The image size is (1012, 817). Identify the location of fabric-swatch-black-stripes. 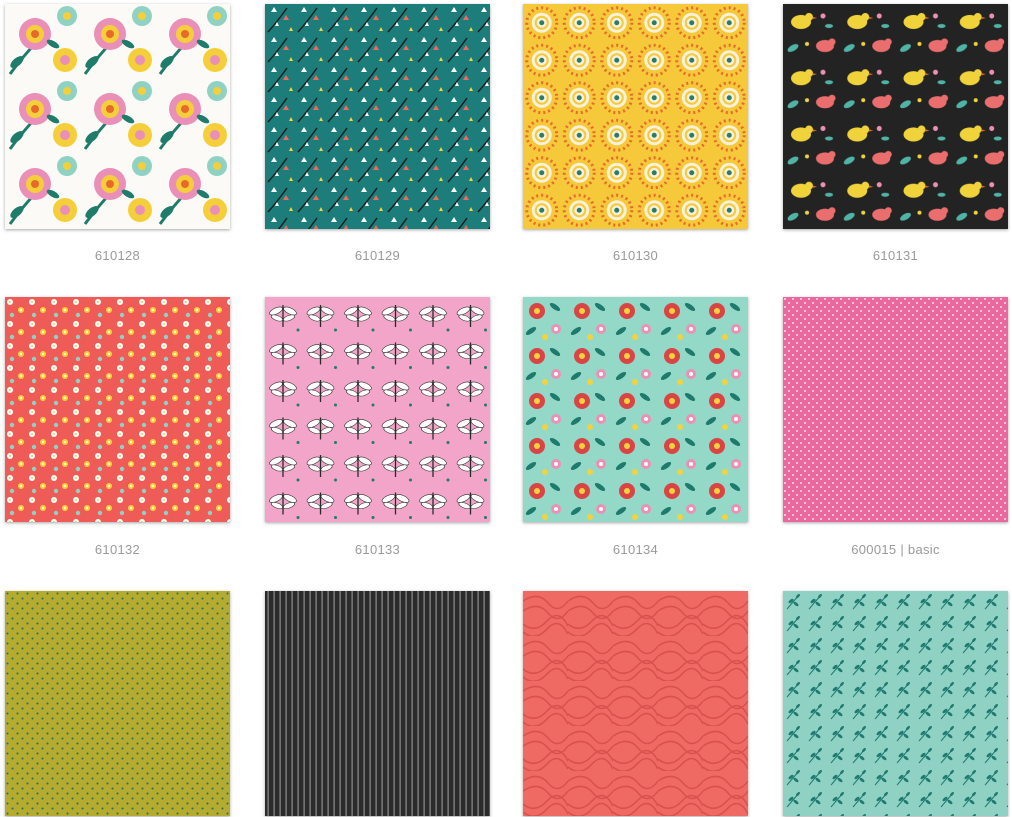
(377, 703).